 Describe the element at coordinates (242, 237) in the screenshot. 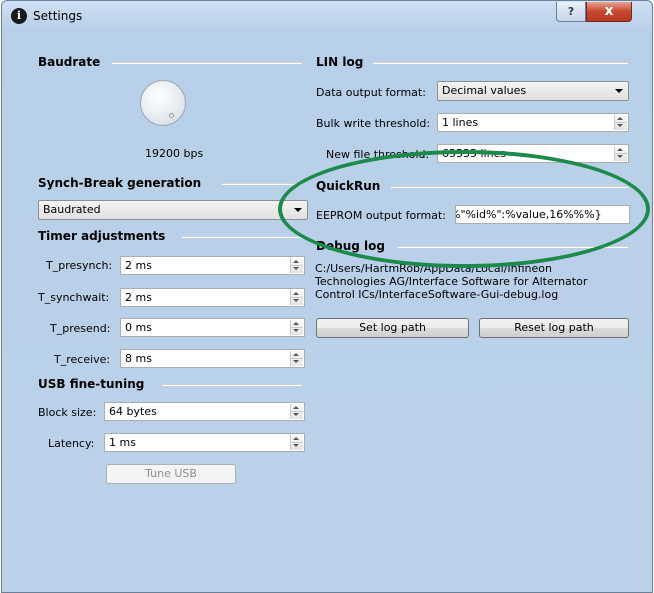

I see `timer-divider` at that location.